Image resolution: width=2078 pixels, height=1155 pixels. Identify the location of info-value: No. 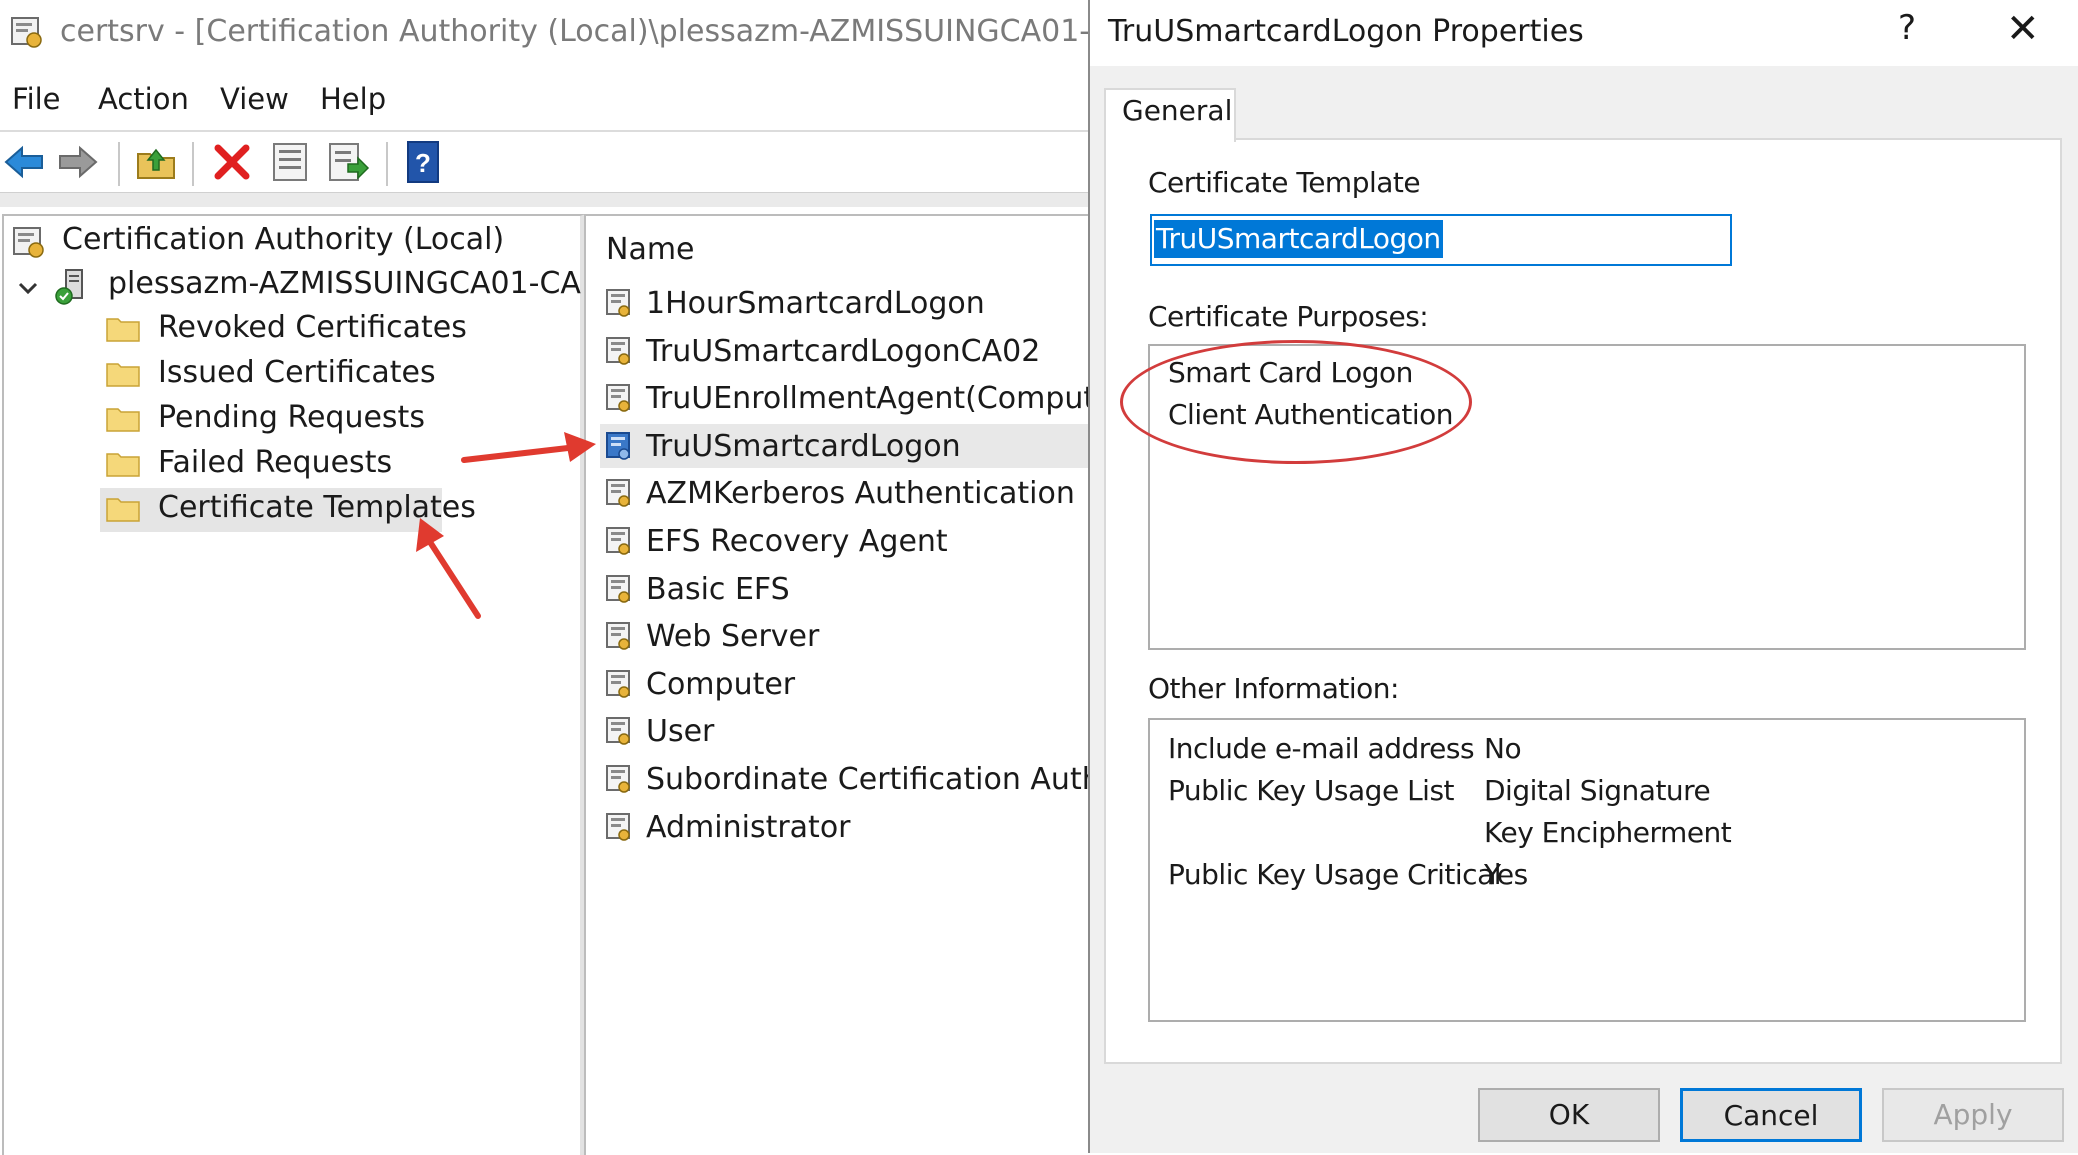
(1503, 748).